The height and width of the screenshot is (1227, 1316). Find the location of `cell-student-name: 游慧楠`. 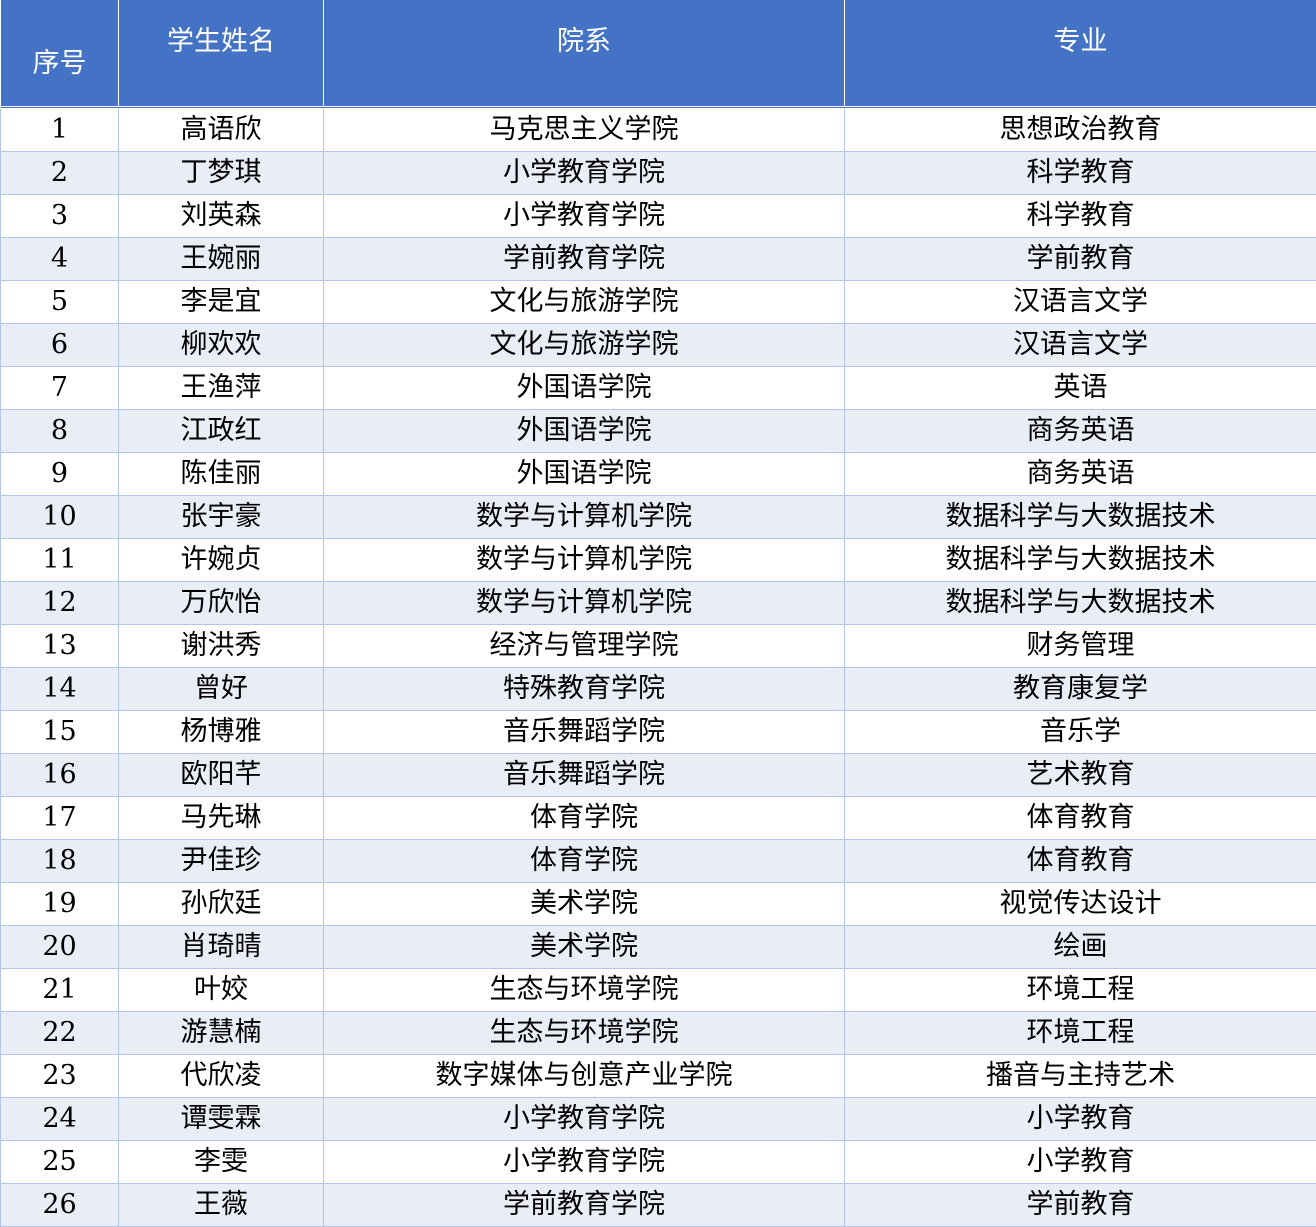

cell-student-name: 游慧楠 is located at coordinates (221, 1033).